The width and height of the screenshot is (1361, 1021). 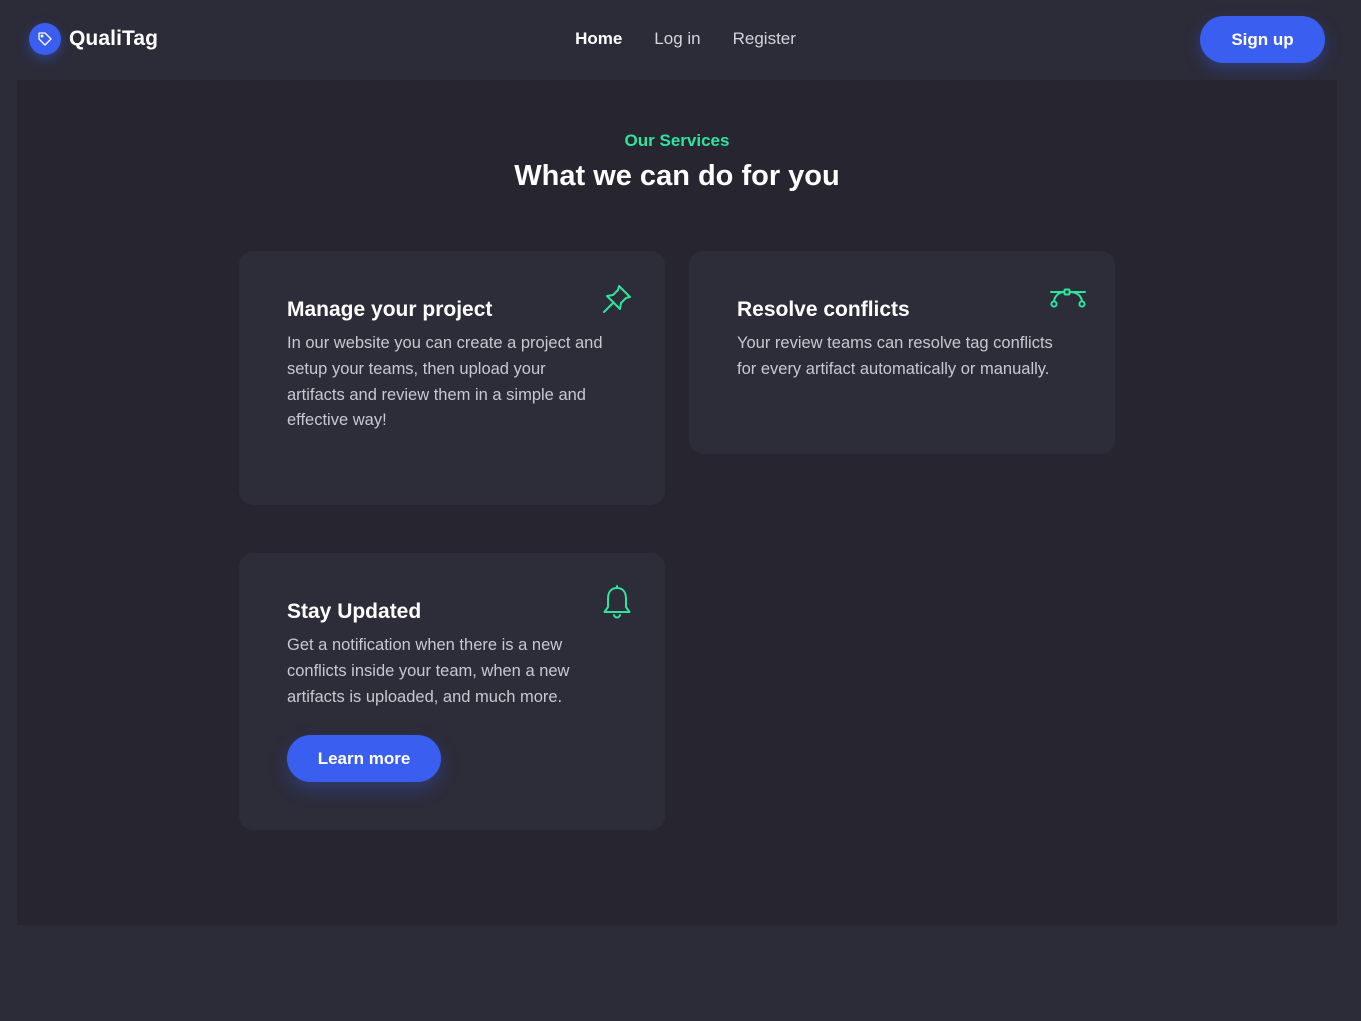 What do you see at coordinates (1068, 299) in the screenshot?
I see `bezier-curve-icon` at bounding box center [1068, 299].